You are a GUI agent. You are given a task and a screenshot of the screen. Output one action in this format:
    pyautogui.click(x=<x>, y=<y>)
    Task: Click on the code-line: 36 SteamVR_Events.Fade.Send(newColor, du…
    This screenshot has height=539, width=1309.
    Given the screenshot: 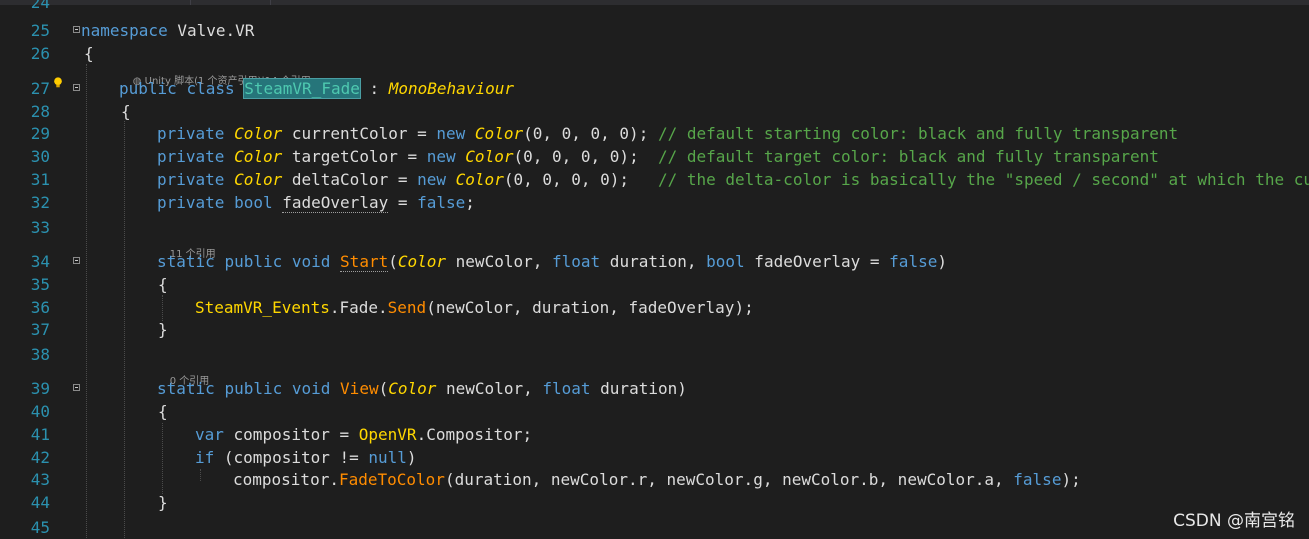 What is the action you would take?
    pyautogui.click(x=654, y=307)
    